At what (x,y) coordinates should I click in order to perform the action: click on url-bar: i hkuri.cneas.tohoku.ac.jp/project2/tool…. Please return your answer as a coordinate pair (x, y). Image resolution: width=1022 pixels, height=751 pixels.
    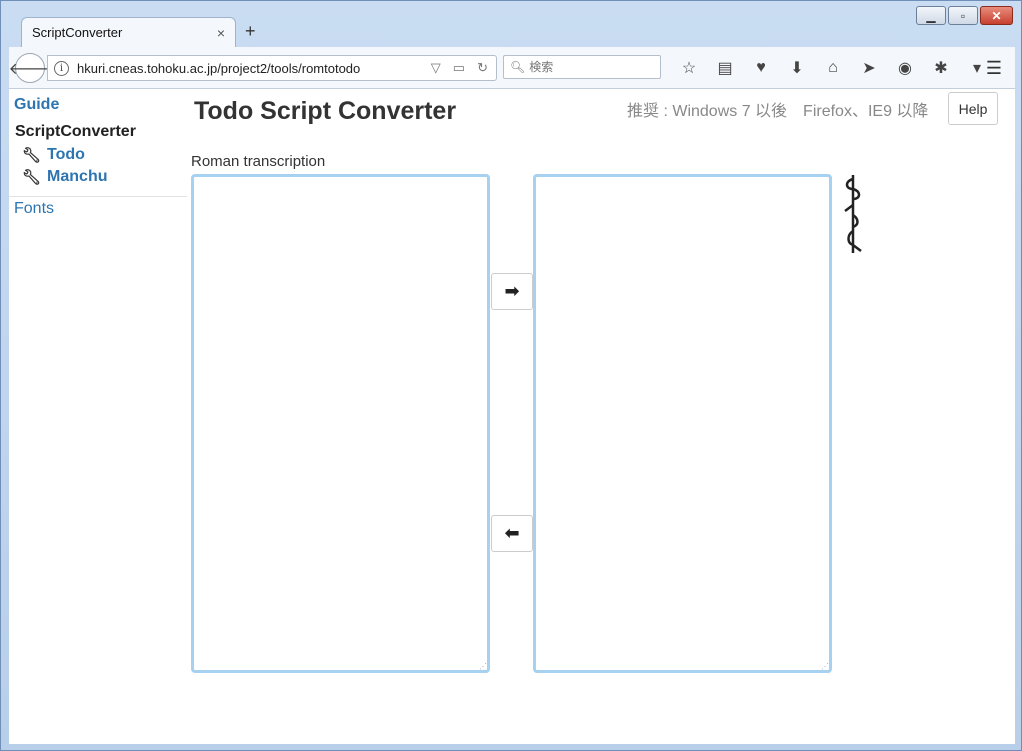
    Looking at the image, I should click on (272, 68).